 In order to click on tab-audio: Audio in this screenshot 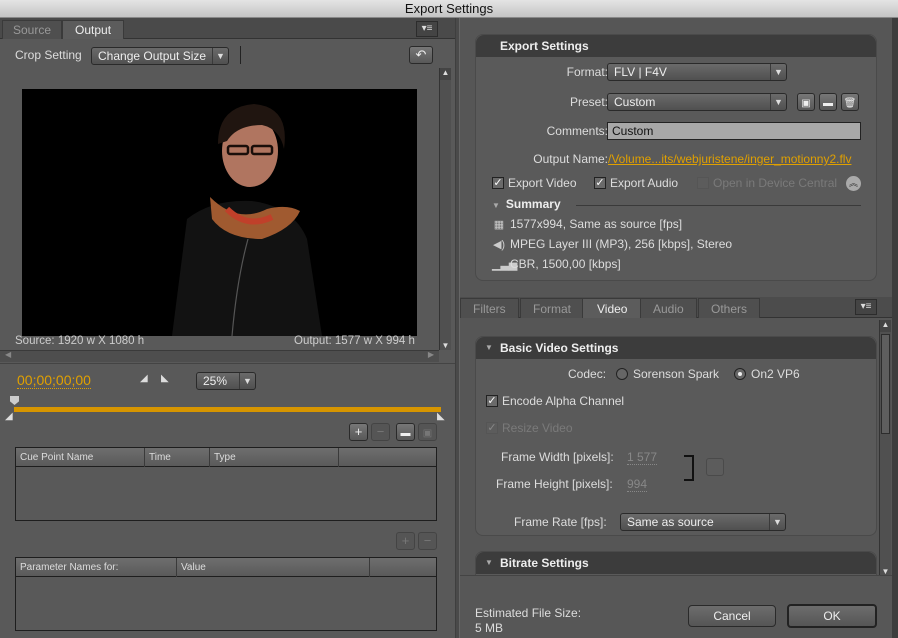, I will do `click(668, 308)`.